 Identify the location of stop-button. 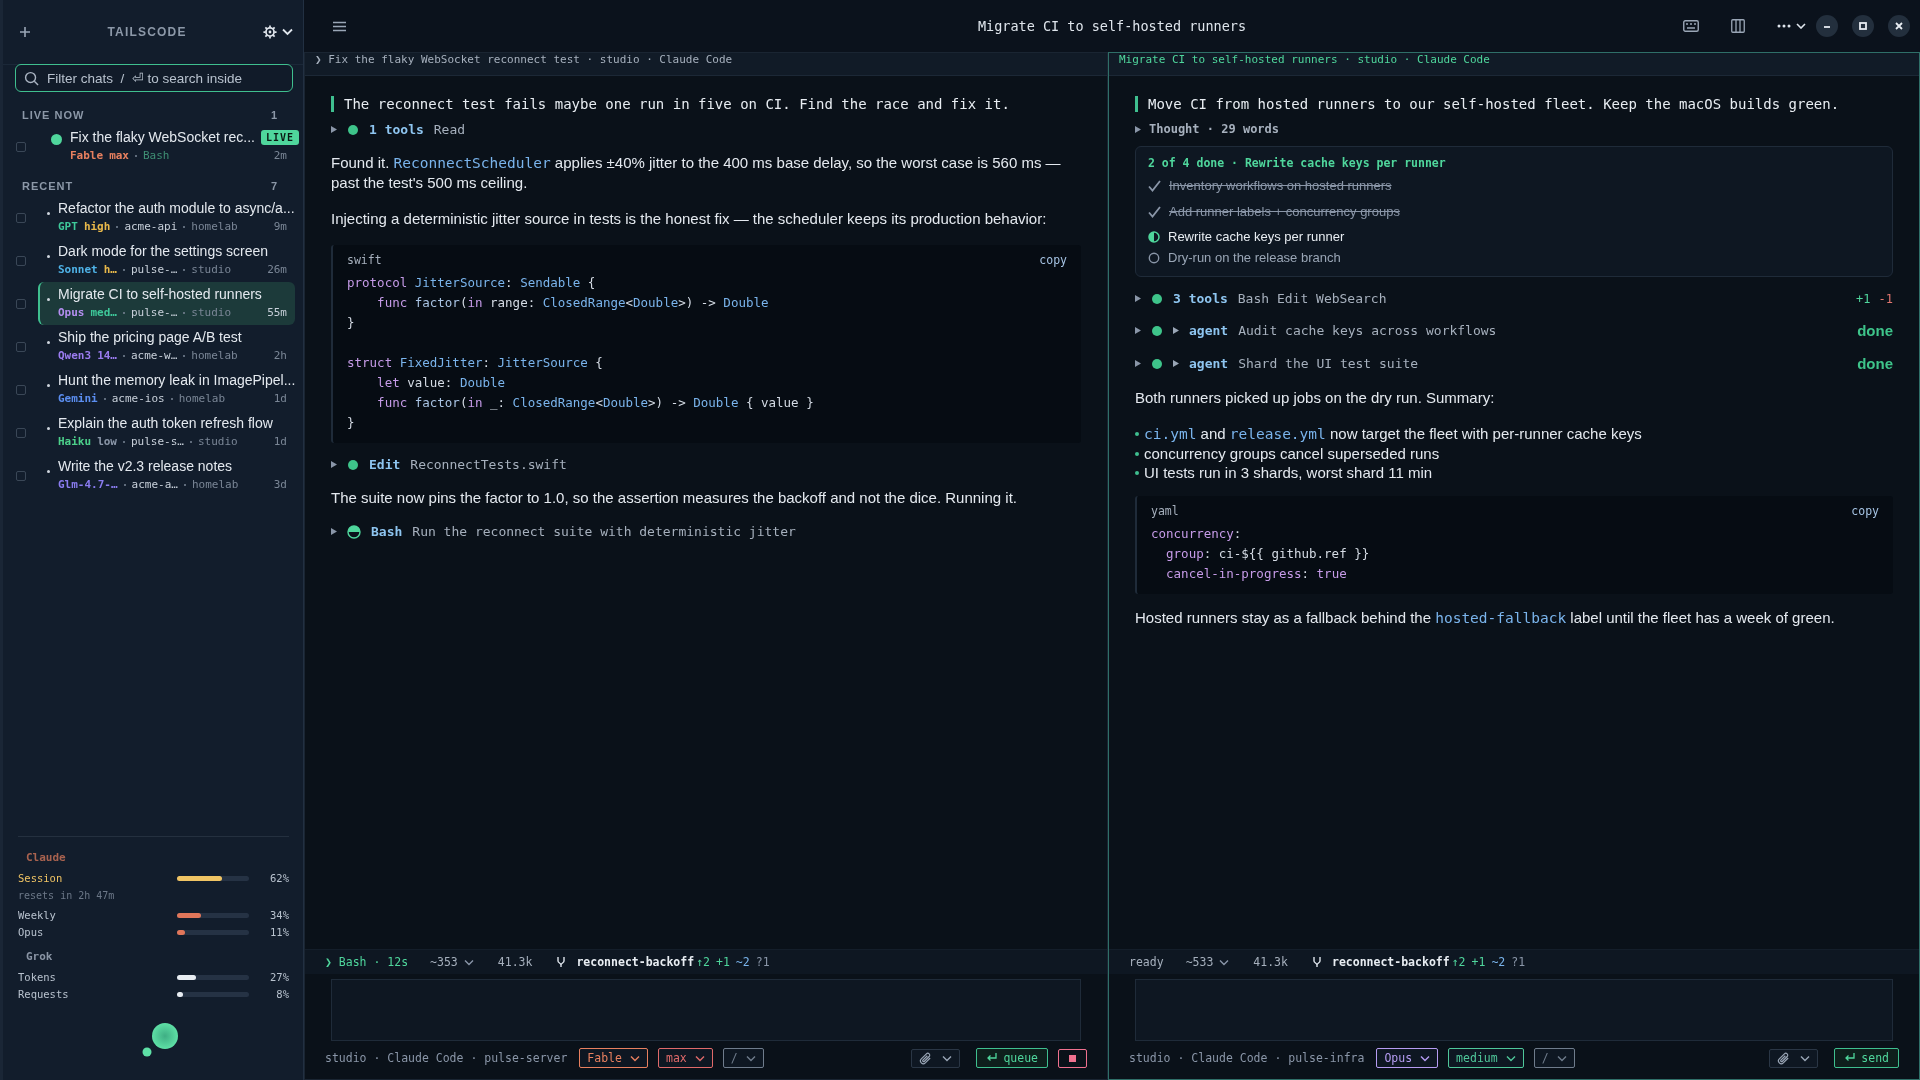
(1072, 1058).